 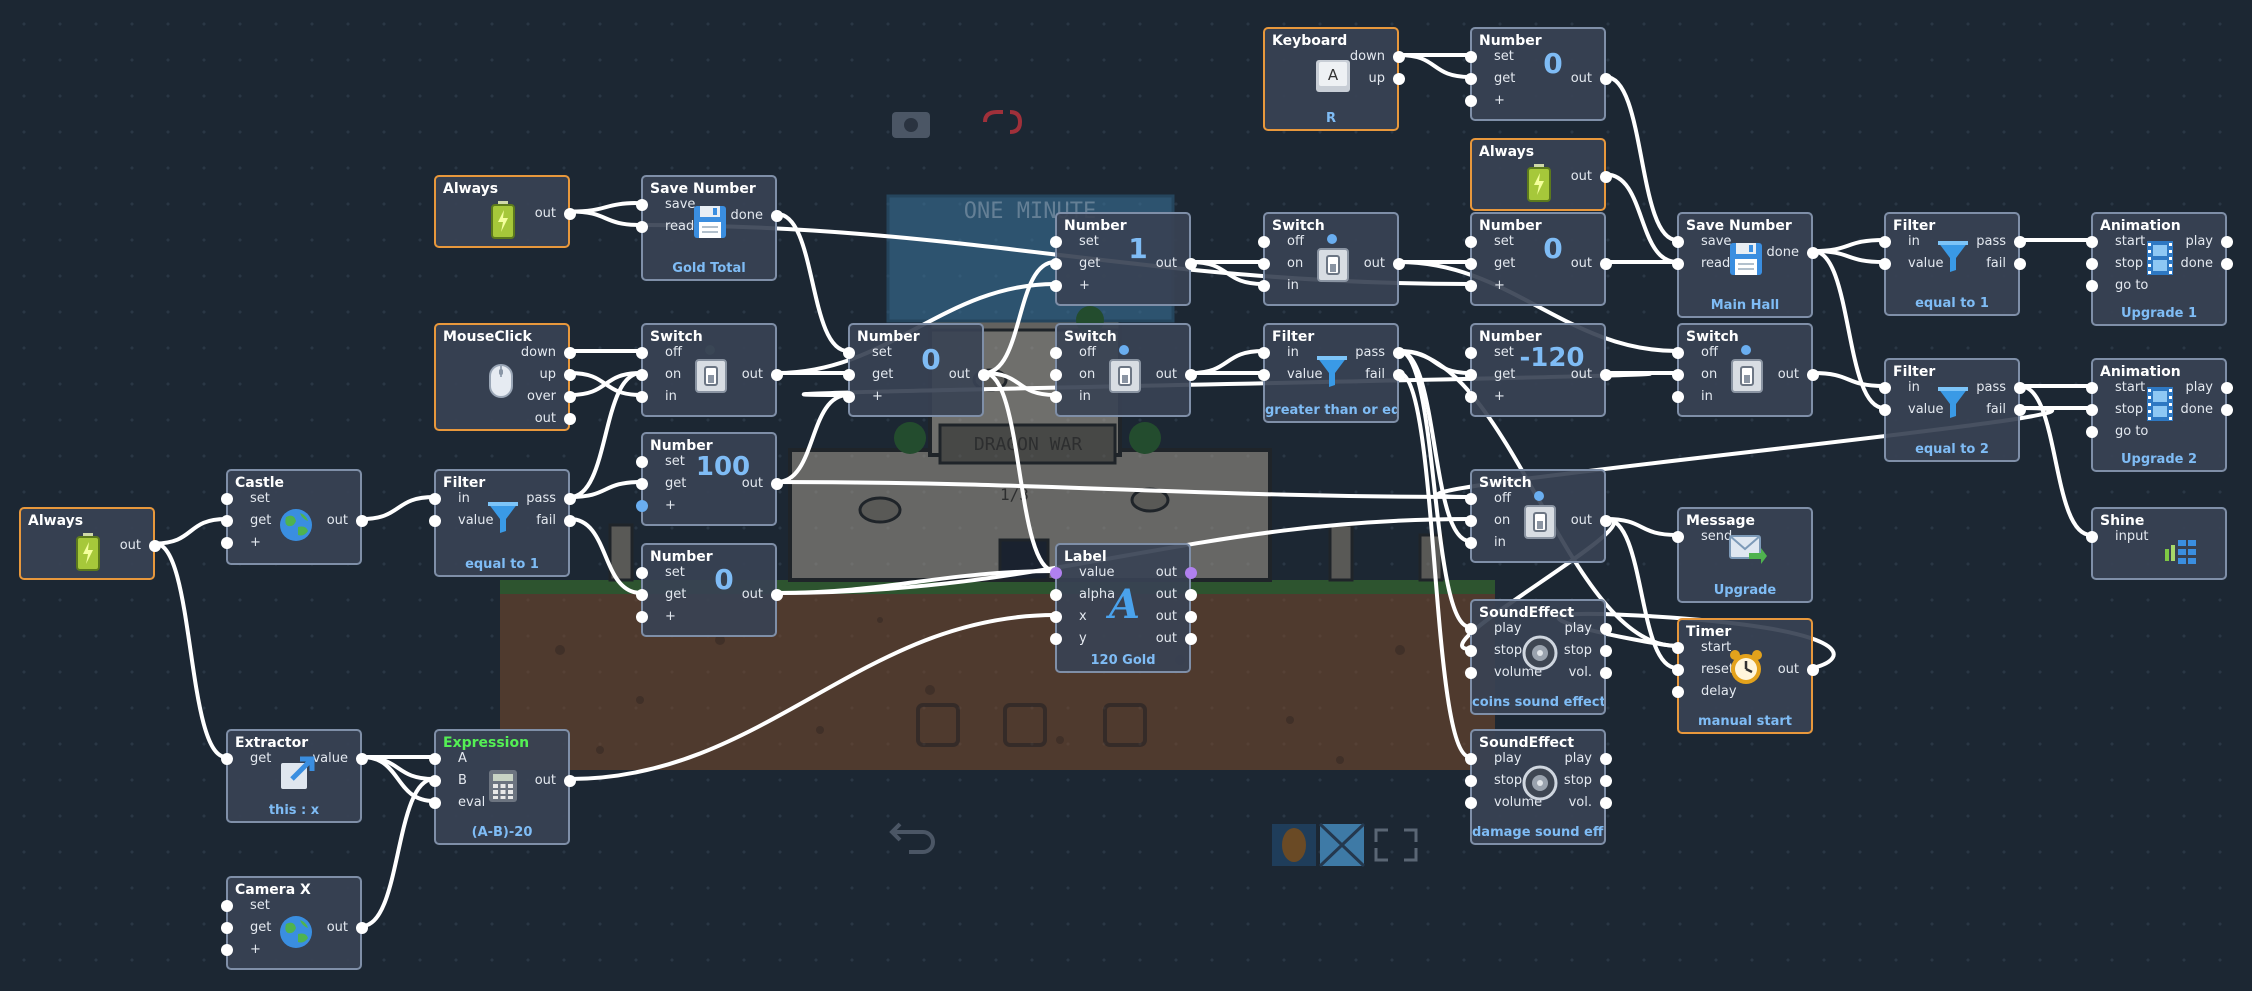 What do you see at coordinates (505, 377) in the screenshot?
I see `node-mouseclick: MouseClick down up over out` at bounding box center [505, 377].